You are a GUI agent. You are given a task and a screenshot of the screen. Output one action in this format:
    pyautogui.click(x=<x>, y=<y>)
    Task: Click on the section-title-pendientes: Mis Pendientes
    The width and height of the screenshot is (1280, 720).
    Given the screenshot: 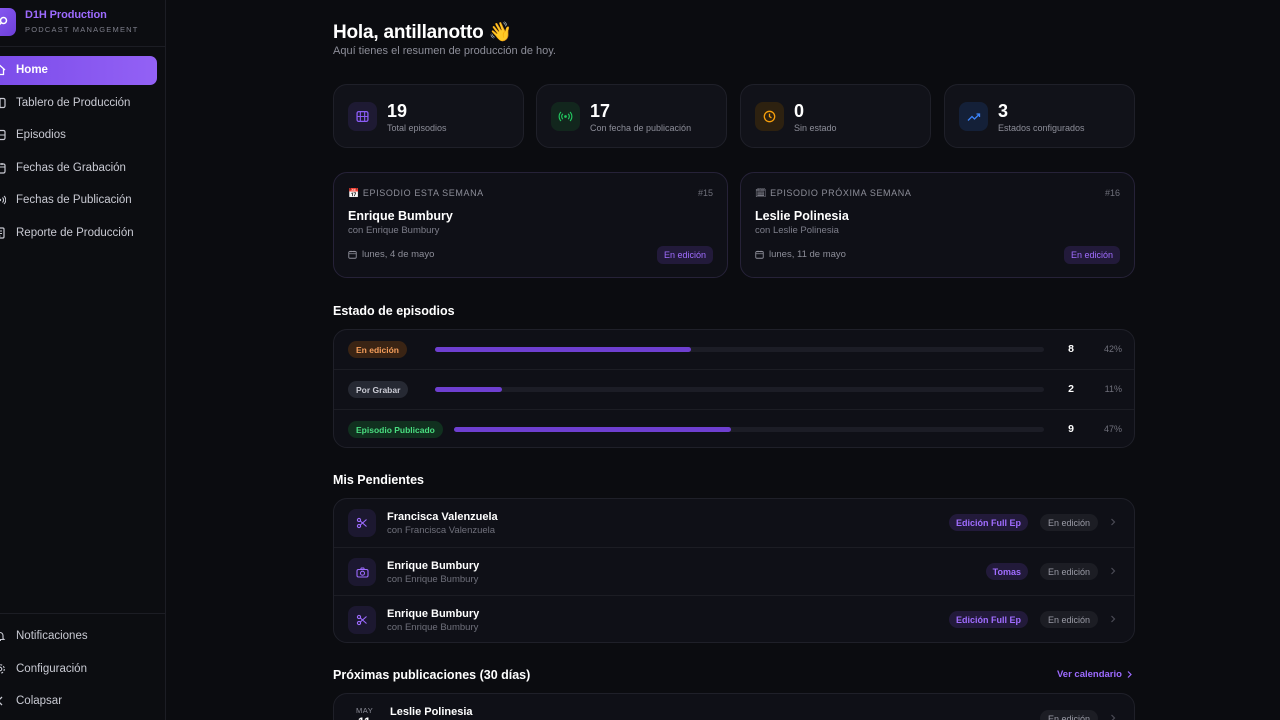 What is the action you would take?
    pyautogui.click(x=378, y=480)
    